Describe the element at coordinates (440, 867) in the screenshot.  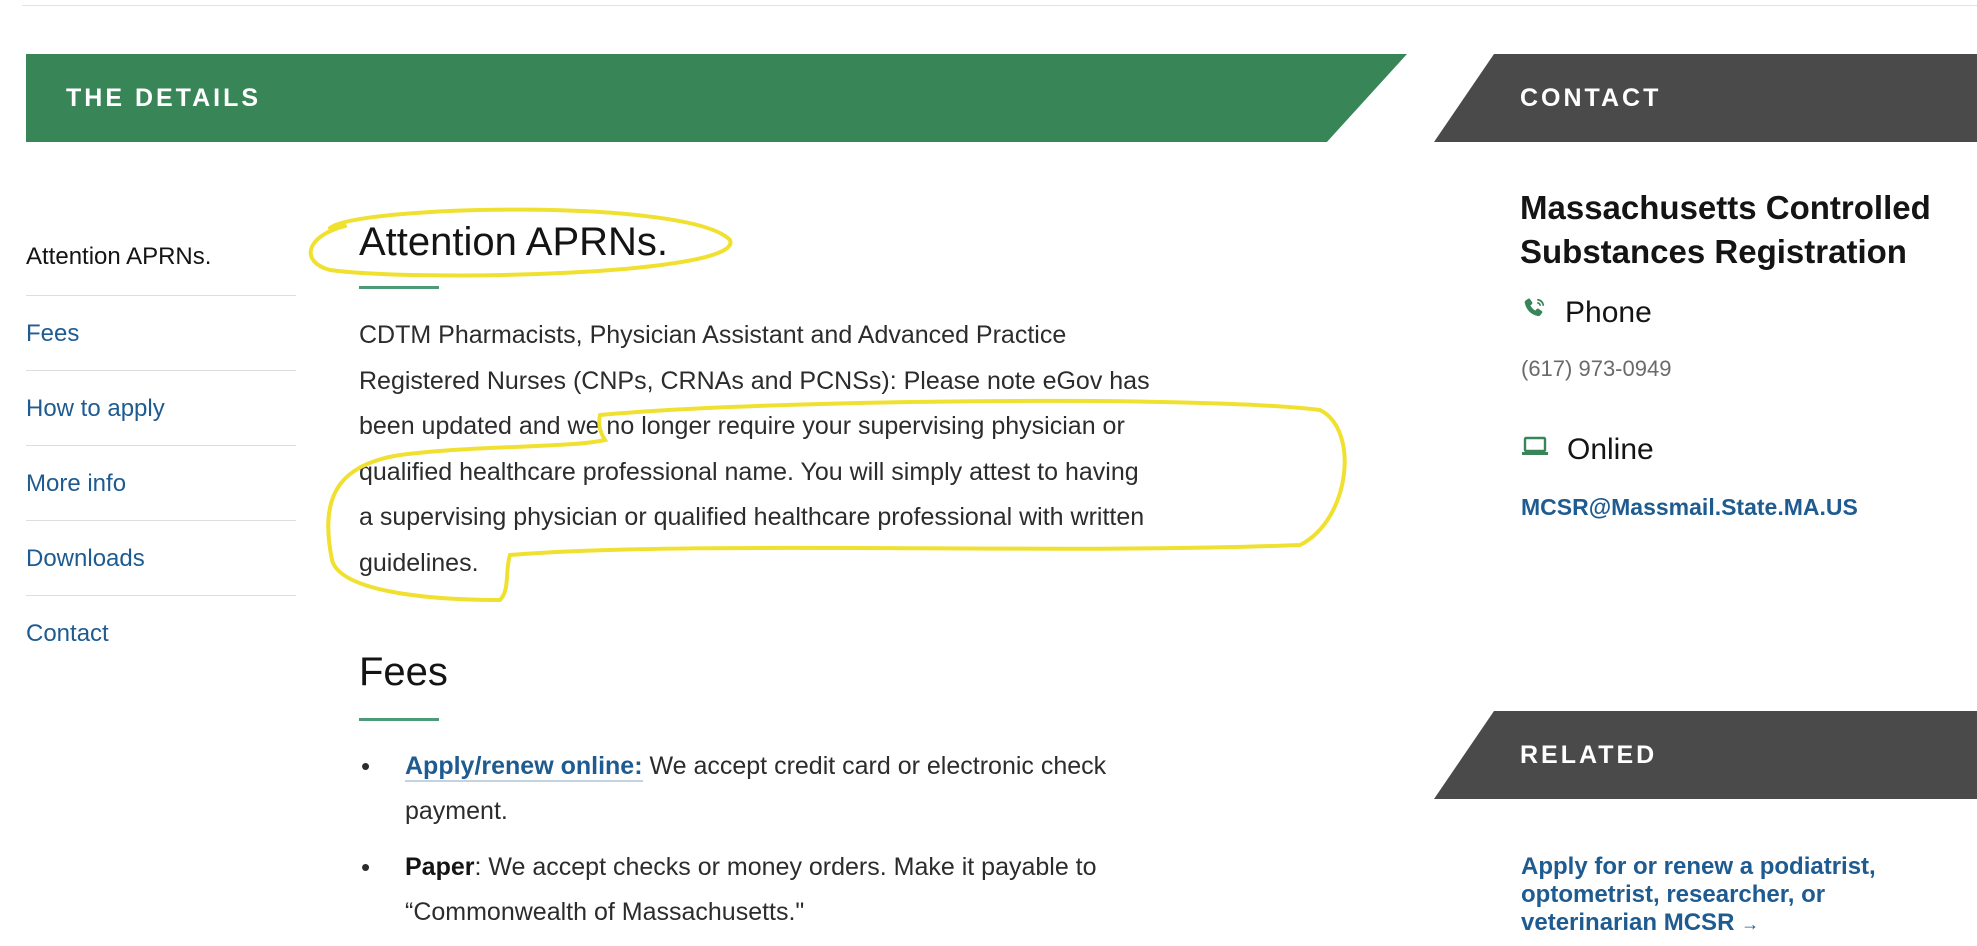
I see `paper-label: Paper` at that location.